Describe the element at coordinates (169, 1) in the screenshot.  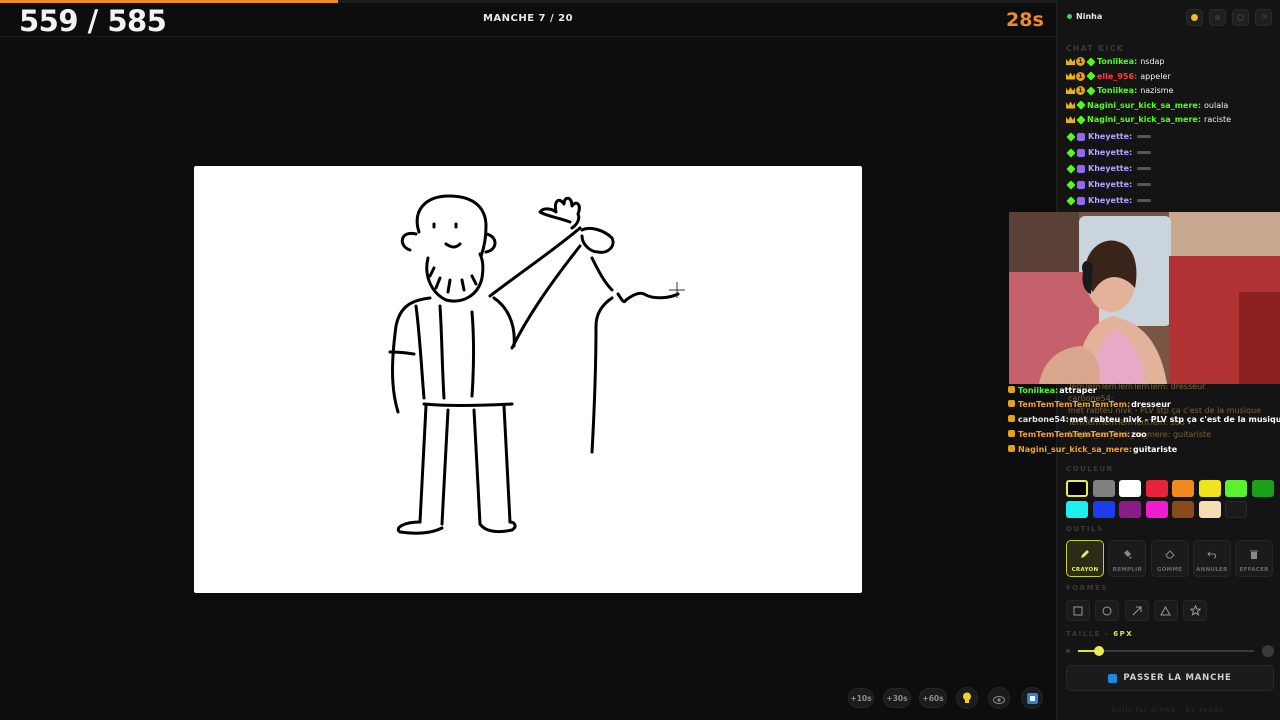
I see `round-progress-fill` at that location.